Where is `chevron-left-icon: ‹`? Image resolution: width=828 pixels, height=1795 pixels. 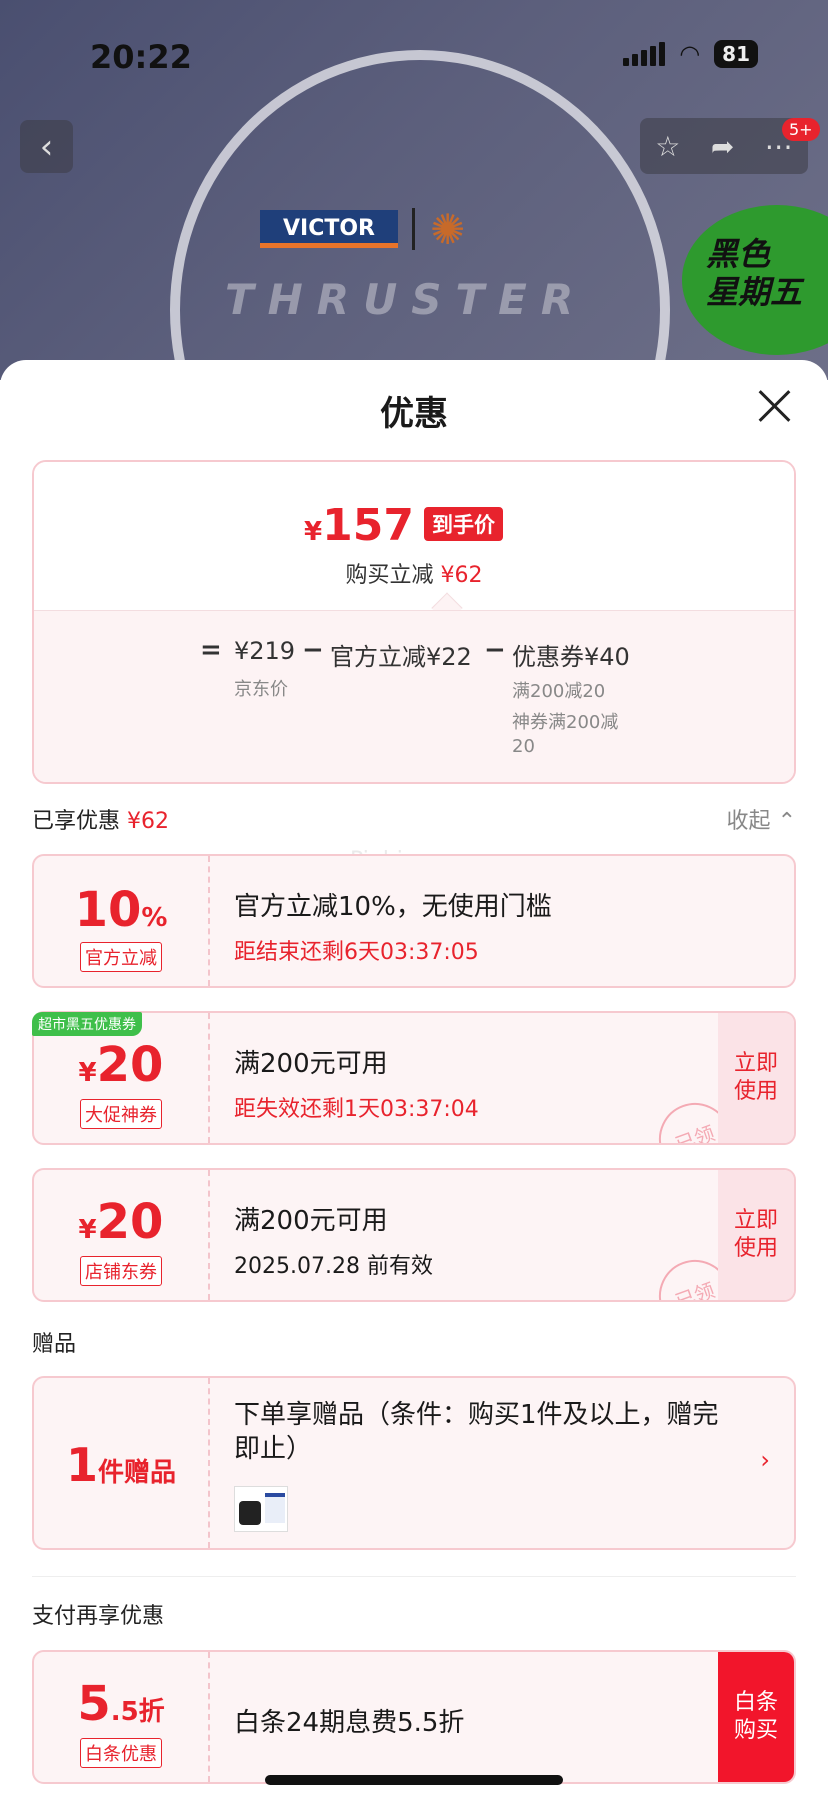
chevron-left-icon: ‹ is located at coordinates (46, 146).